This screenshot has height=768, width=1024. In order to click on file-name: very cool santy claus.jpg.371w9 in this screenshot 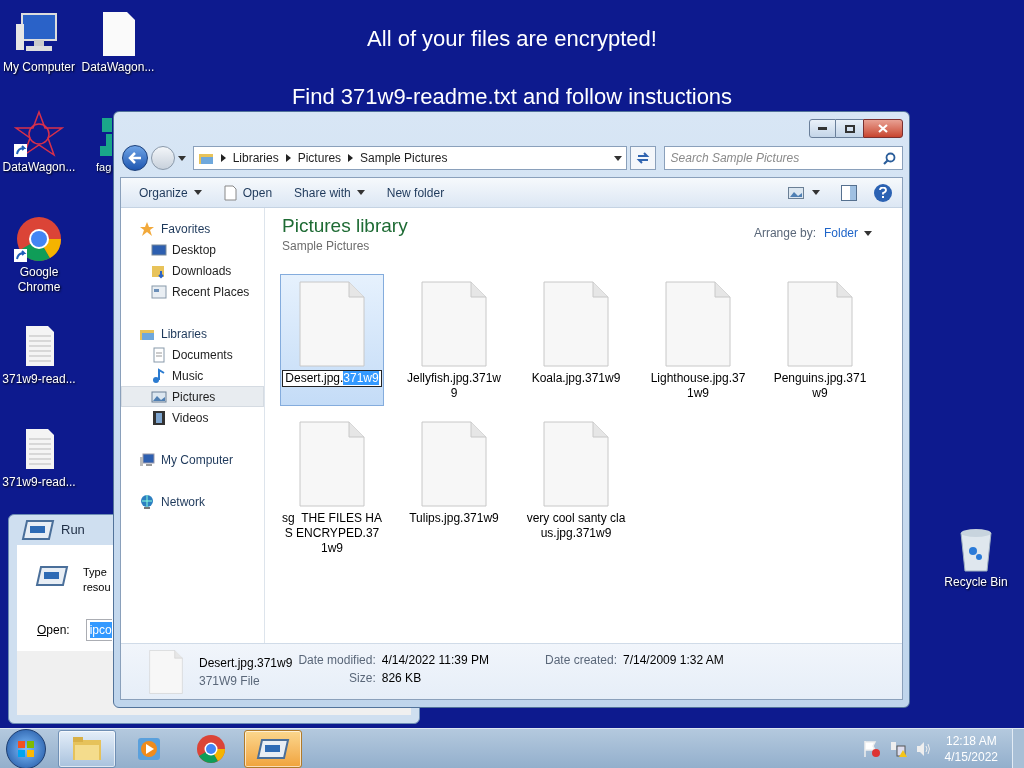, I will do `click(576, 526)`.